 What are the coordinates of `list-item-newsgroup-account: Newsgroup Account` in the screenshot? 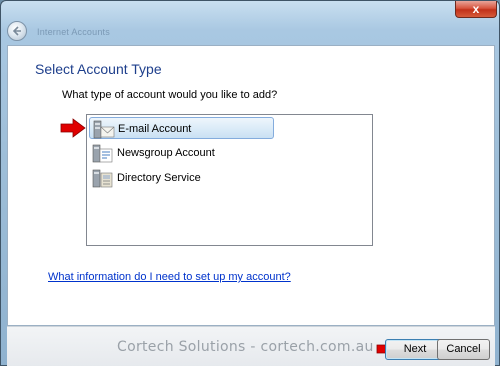 It's located at (181, 153).